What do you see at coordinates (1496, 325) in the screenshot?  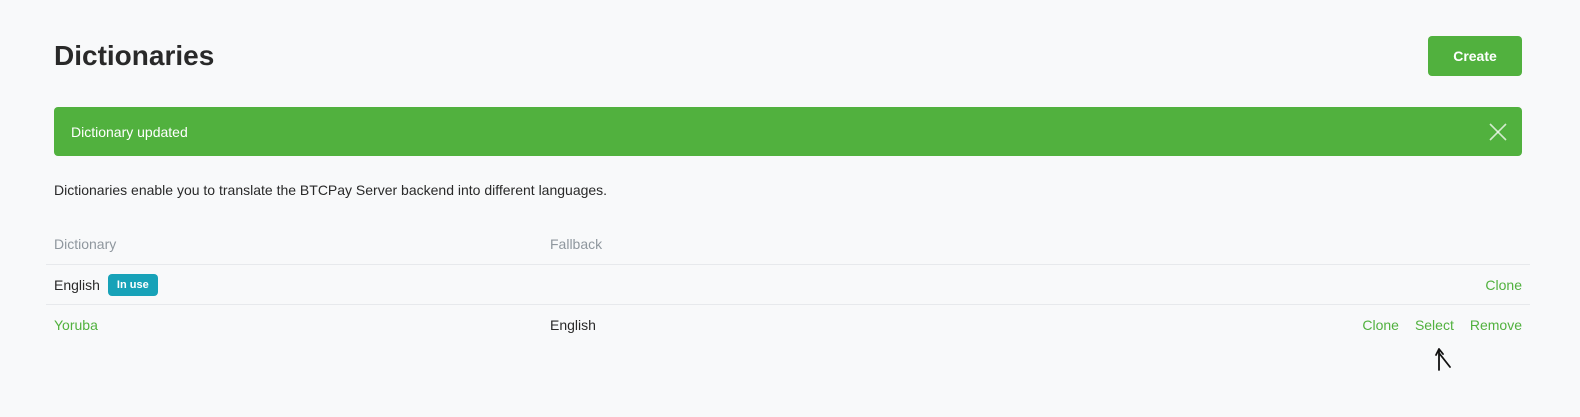 I see `remove-link: Remove` at bounding box center [1496, 325].